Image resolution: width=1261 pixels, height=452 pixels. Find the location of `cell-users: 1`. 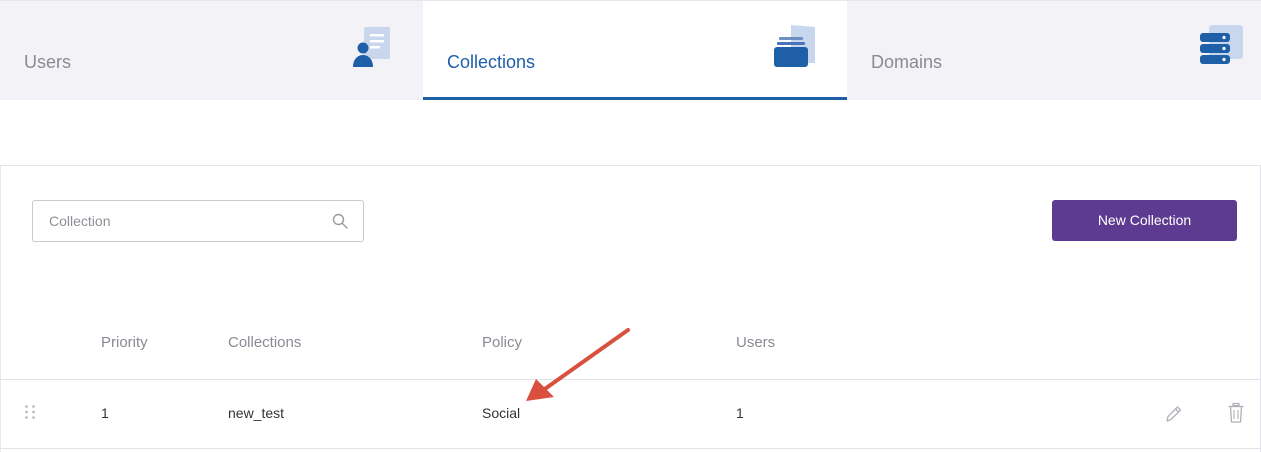

cell-users: 1 is located at coordinates (740, 413).